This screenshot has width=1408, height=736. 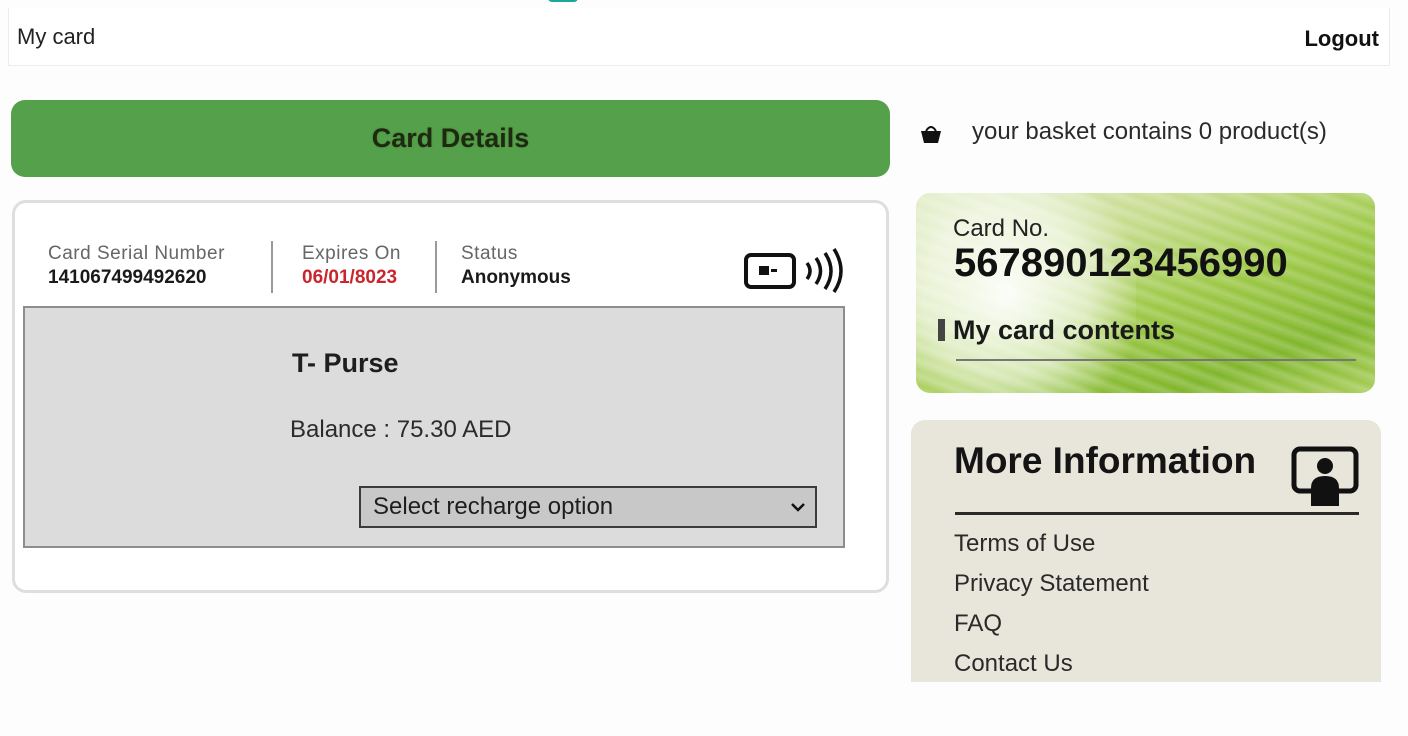 I want to click on faq-link: FAQ, so click(x=978, y=624).